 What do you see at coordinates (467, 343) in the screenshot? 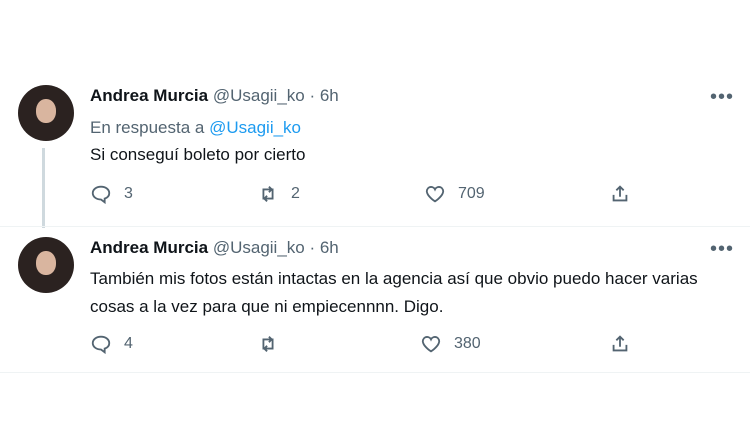
I see `like-count: 380` at bounding box center [467, 343].